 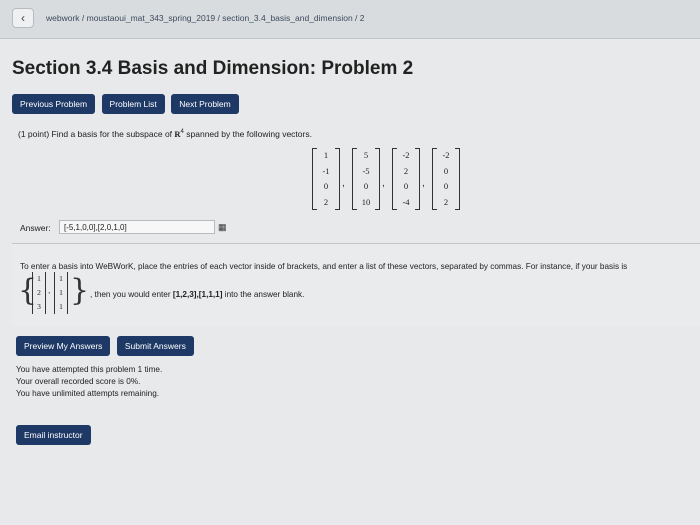 I want to click on vector-entry: -4, so click(x=406, y=201).